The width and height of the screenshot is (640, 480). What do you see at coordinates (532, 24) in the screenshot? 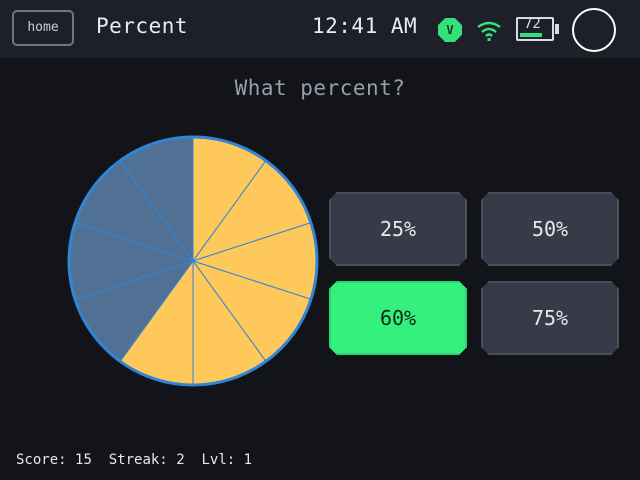
I see `battery-level-text: 72` at bounding box center [532, 24].